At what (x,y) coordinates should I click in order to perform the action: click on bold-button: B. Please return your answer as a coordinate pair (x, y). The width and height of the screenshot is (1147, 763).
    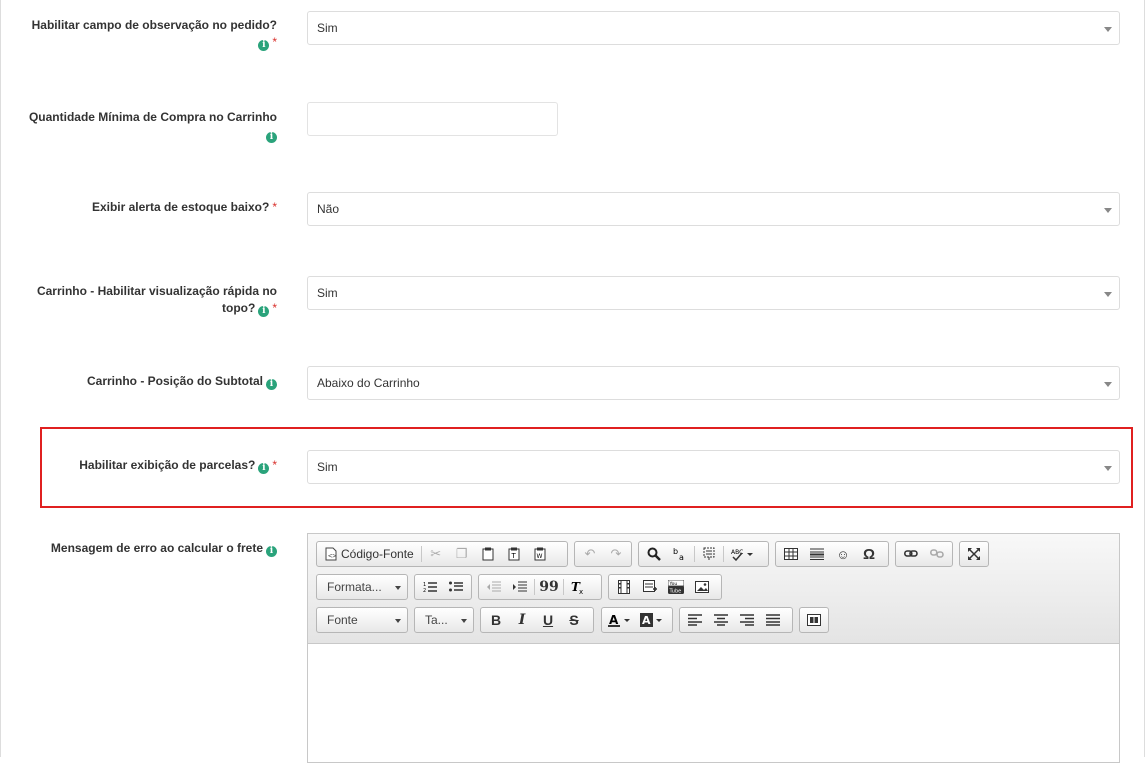
    Looking at the image, I should click on (496, 620).